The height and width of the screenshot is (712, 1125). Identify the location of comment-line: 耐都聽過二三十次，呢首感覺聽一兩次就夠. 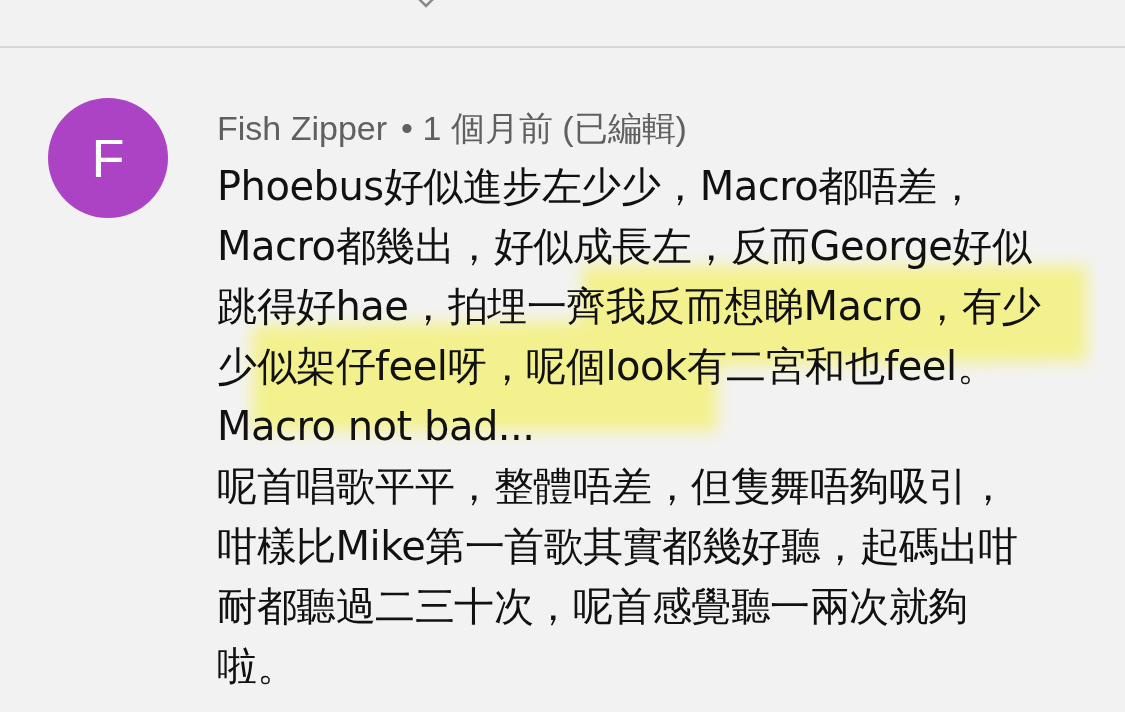
(592, 606).